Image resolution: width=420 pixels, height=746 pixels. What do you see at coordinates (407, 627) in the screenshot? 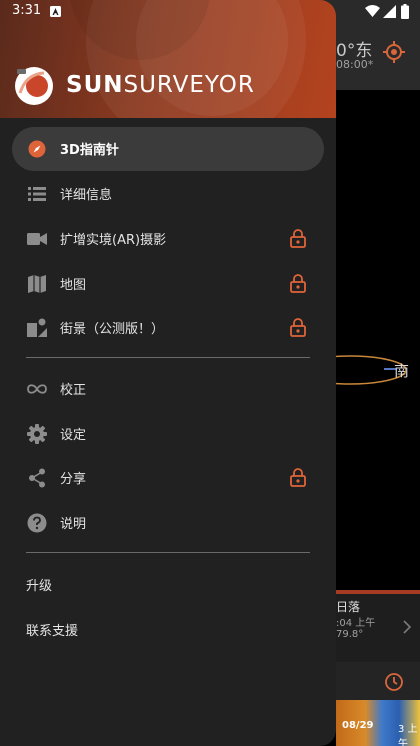
I see `chevron-right-icon` at bounding box center [407, 627].